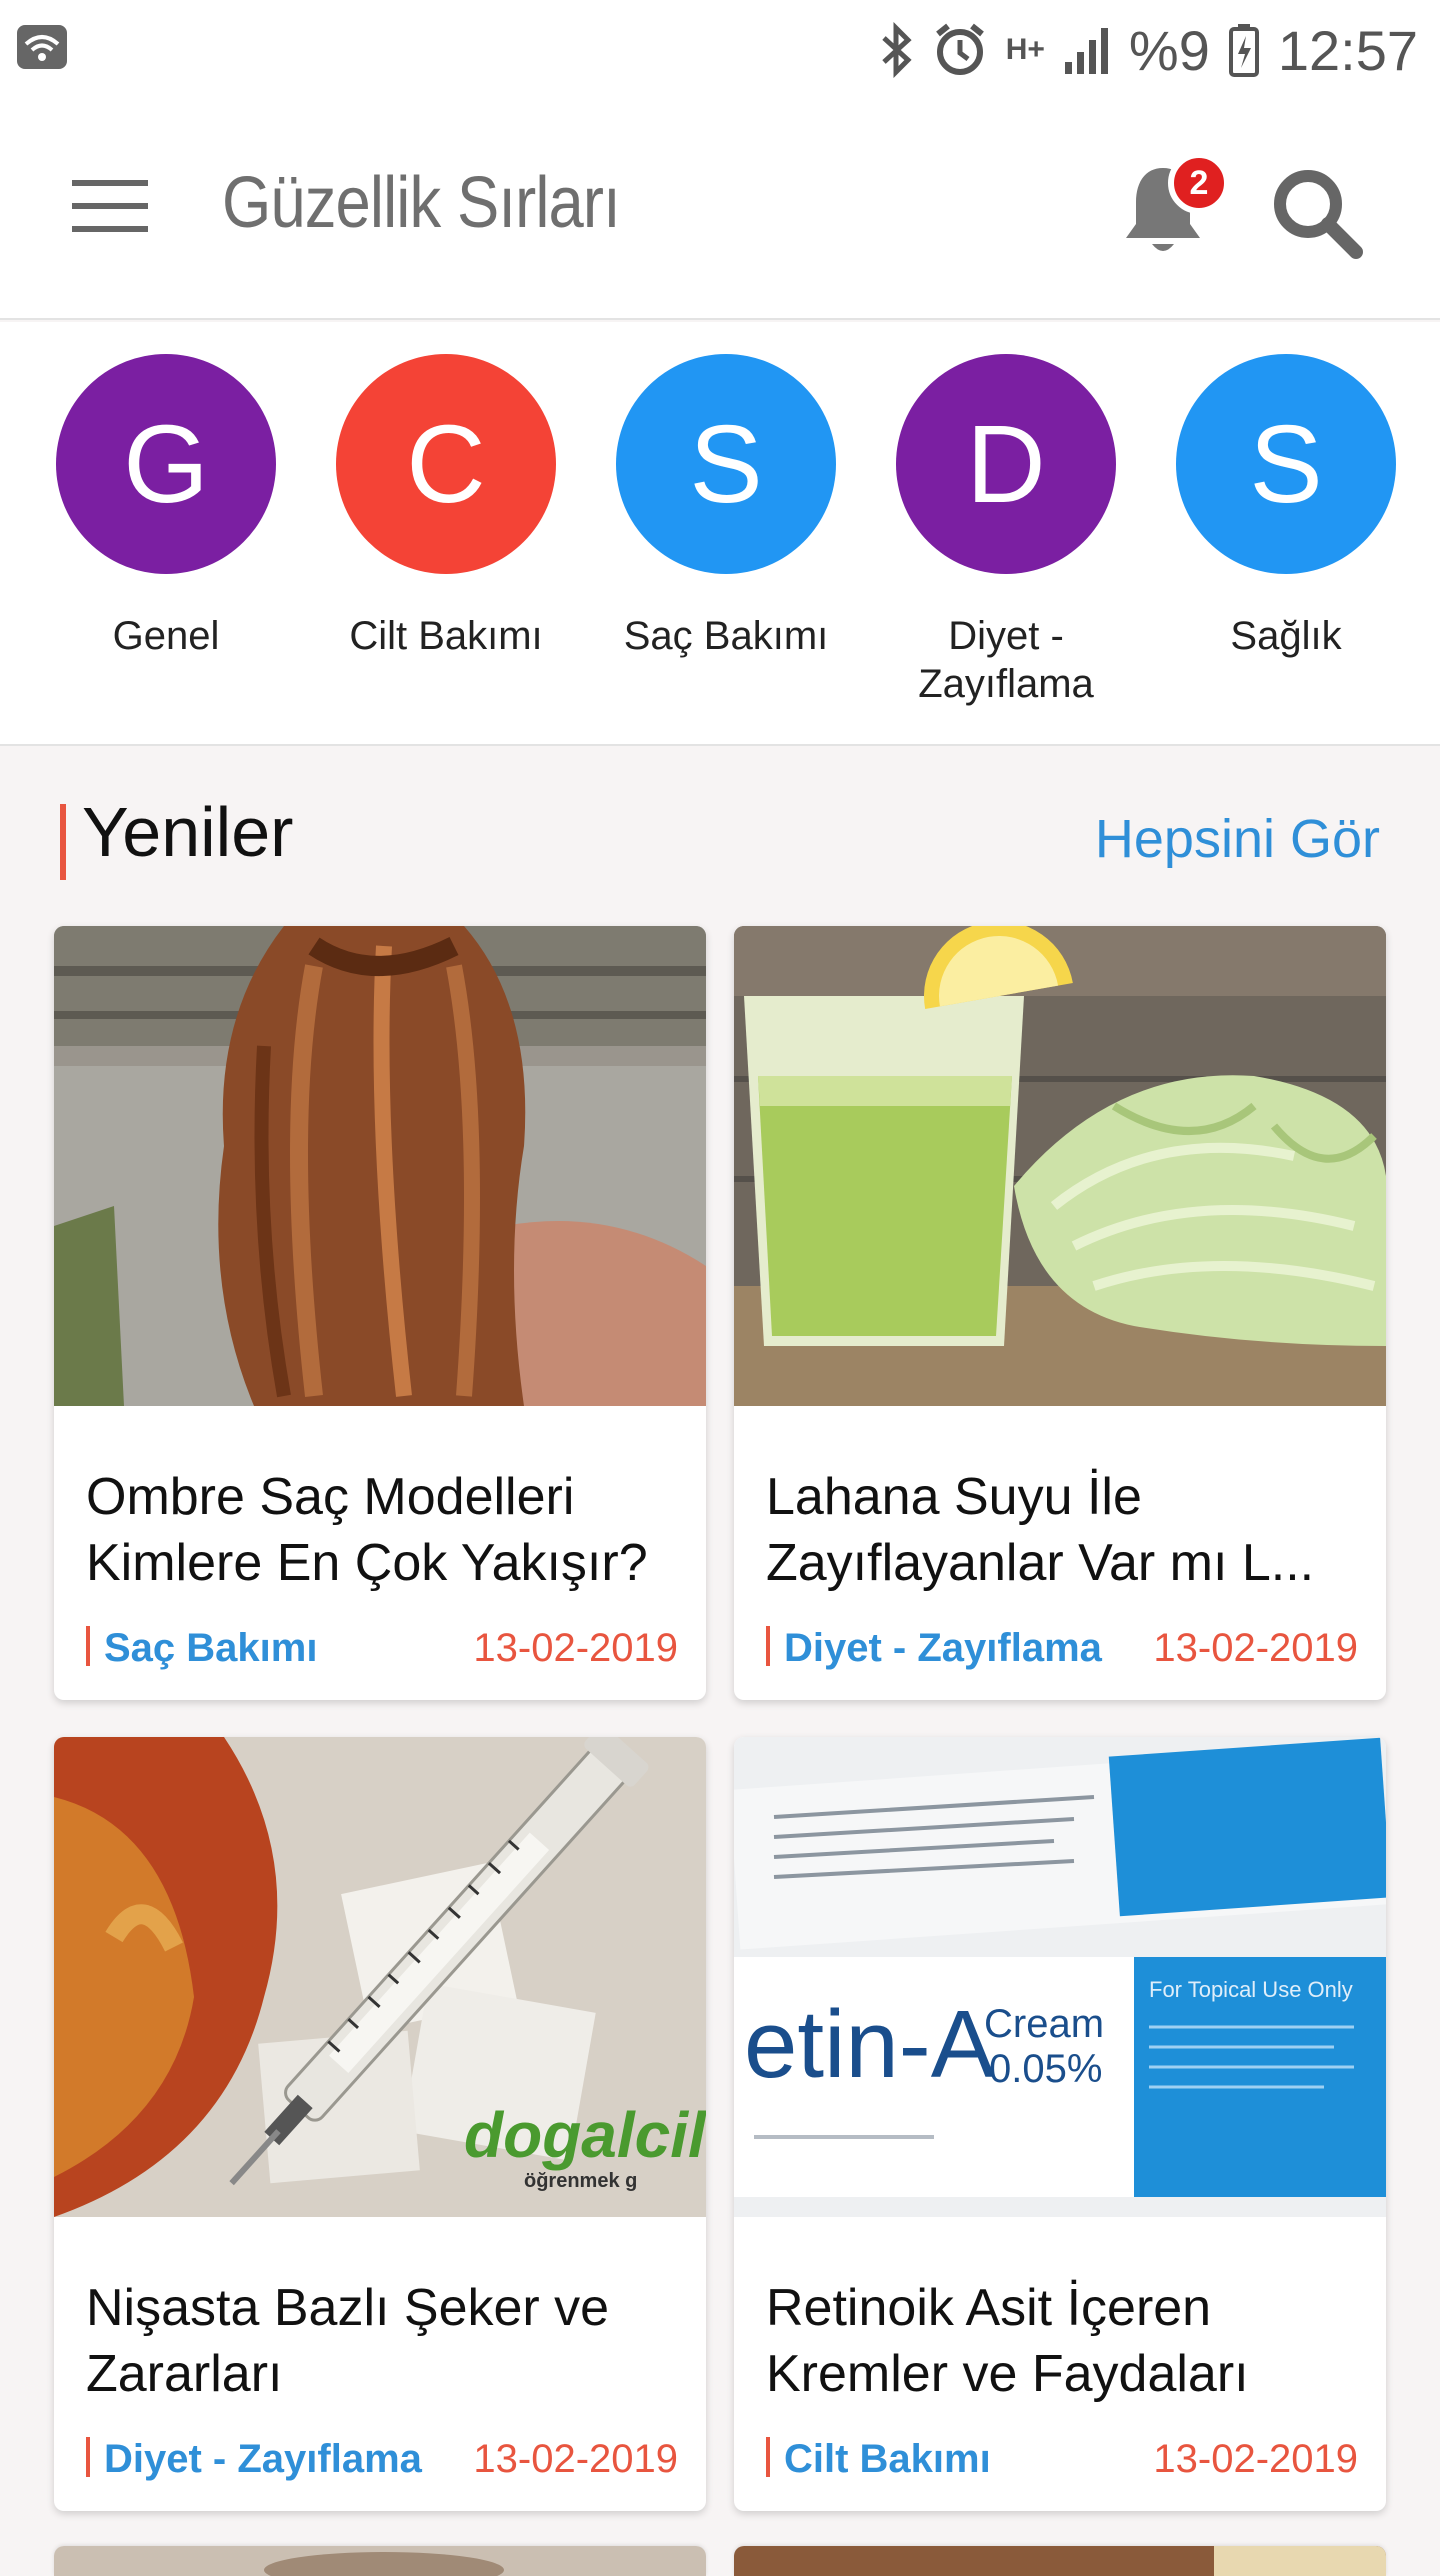 Image resolution: width=1440 pixels, height=2576 pixels. What do you see at coordinates (1243, 50) in the screenshot?
I see `battery-icon` at bounding box center [1243, 50].